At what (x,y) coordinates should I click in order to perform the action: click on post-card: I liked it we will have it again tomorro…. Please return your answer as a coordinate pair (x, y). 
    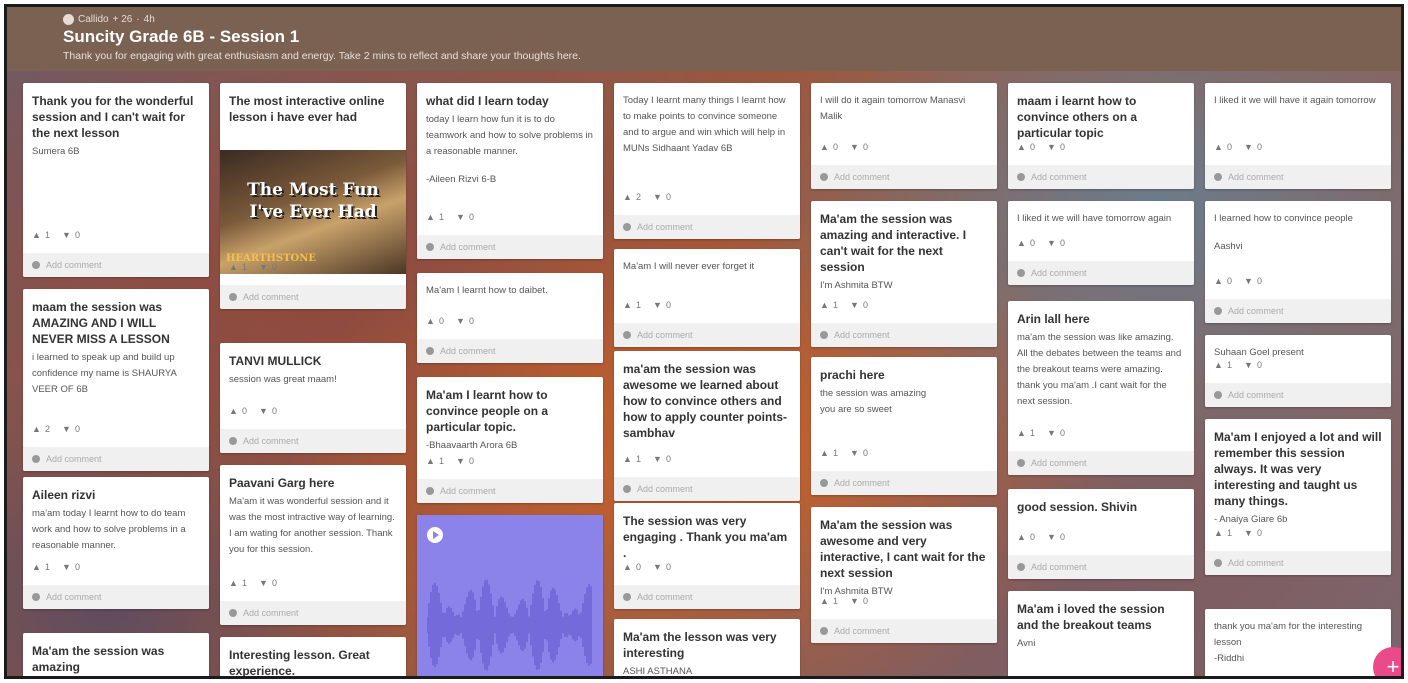
    Looking at the image, I should click on (1298, 136).